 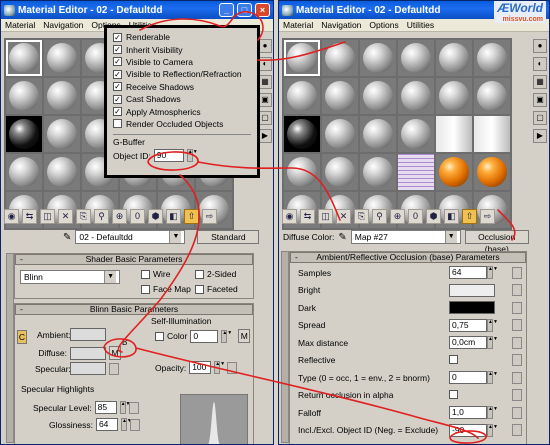 What do you see at coordinates (182, 62) in the screenshot?
I see `popup-option-row: Visible to Camera` at bounding box center [182, 62].